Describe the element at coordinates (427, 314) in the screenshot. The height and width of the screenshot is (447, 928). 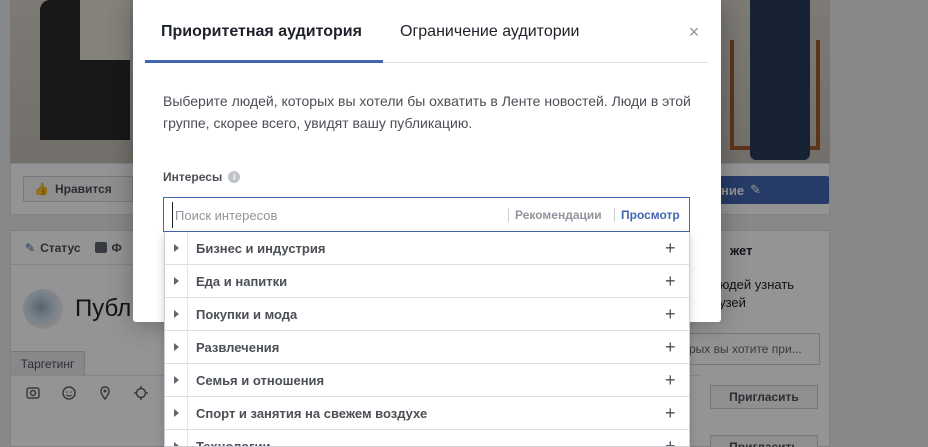
I see `list-item: Покупки и мода +` at that location.